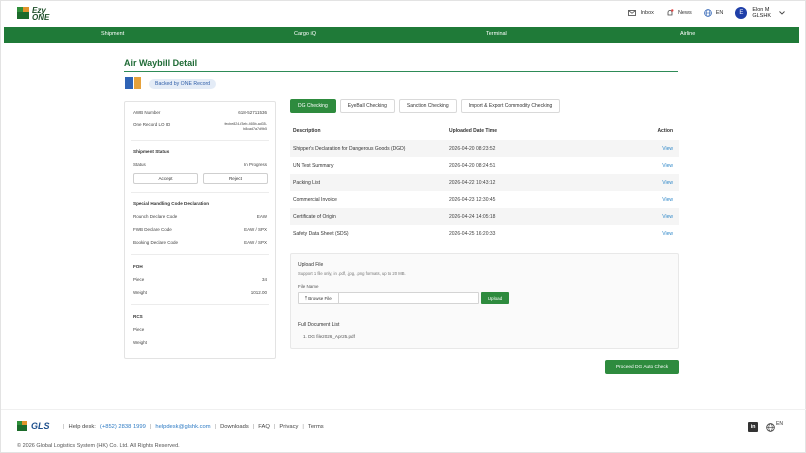 The image size is (806, 453). I want to click on row-description: UN Test Summary, so click(313, 166).